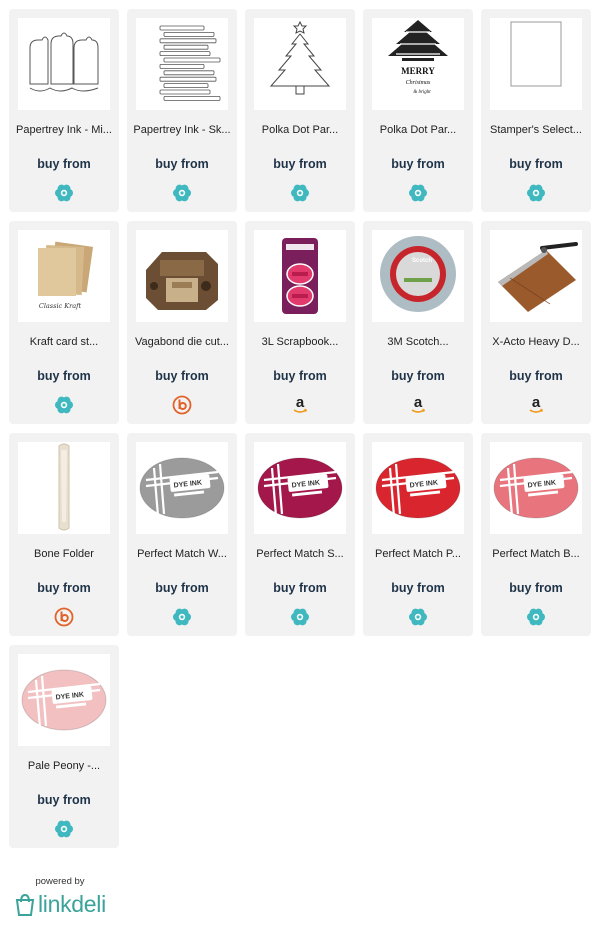  I want to click on product-title: Bone Folder, so click(64, 554).